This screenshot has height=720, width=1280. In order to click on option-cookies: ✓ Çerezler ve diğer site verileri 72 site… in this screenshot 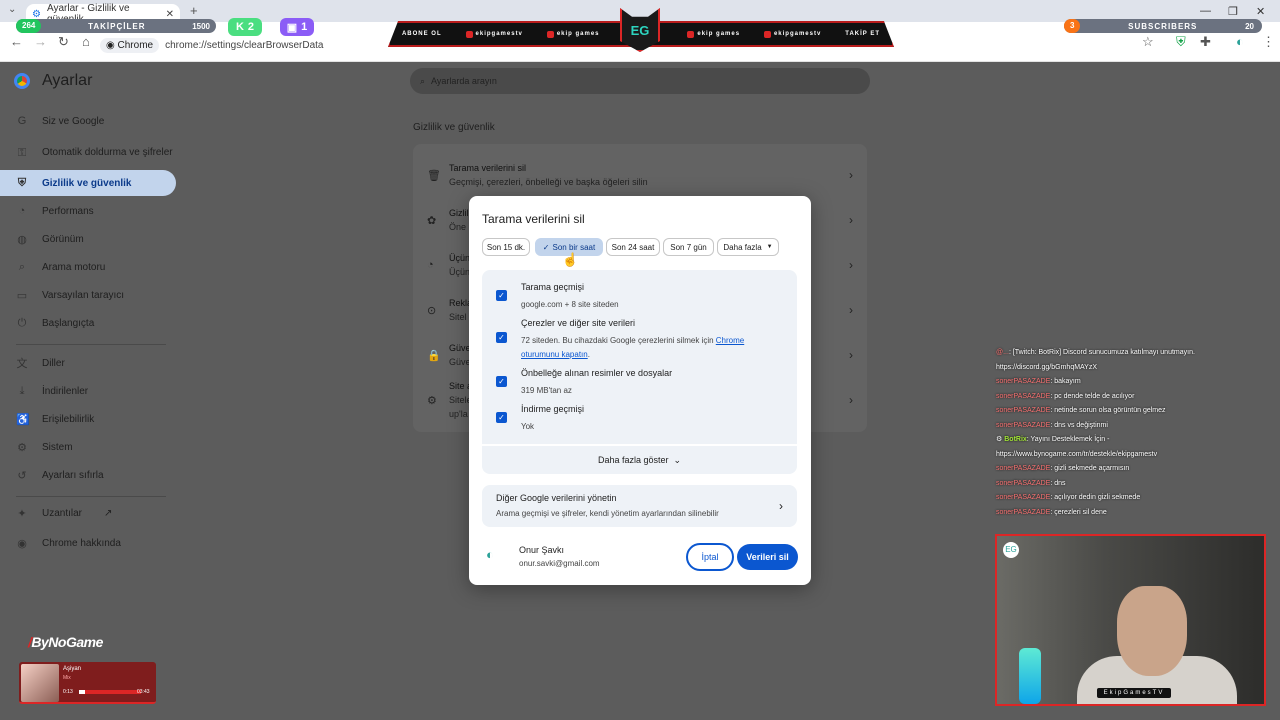, I will do `click(638, 340)`.